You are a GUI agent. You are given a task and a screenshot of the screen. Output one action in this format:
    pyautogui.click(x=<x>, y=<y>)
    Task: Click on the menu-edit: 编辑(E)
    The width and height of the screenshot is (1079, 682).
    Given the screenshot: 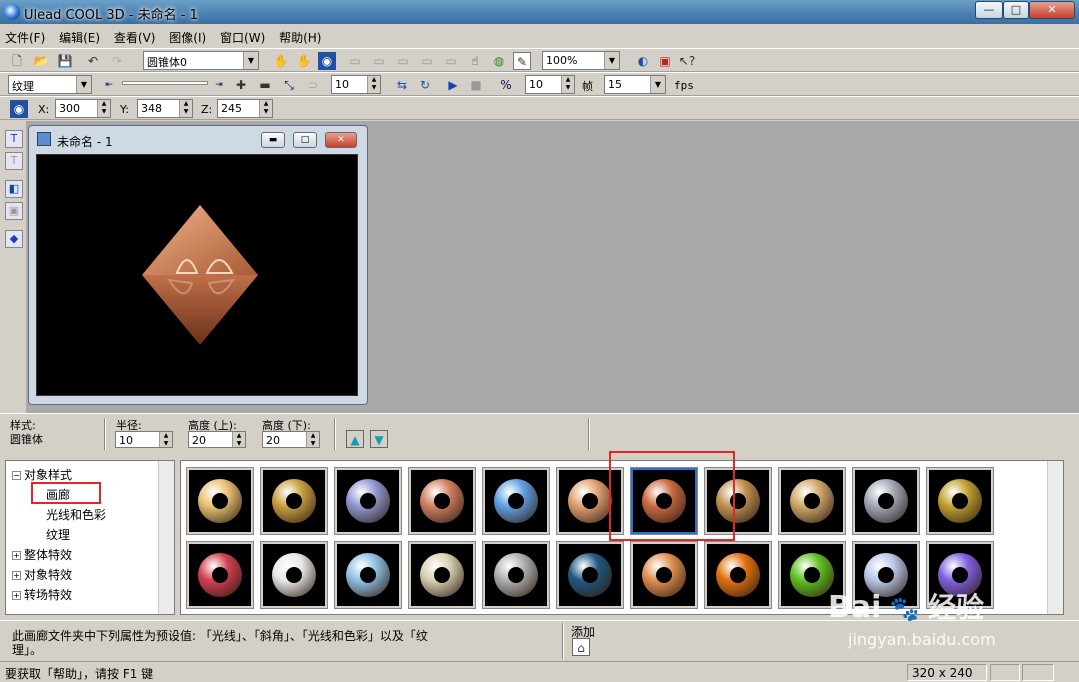 What is the action you would take?
    pyautogui.click(x=79, y=37)
    